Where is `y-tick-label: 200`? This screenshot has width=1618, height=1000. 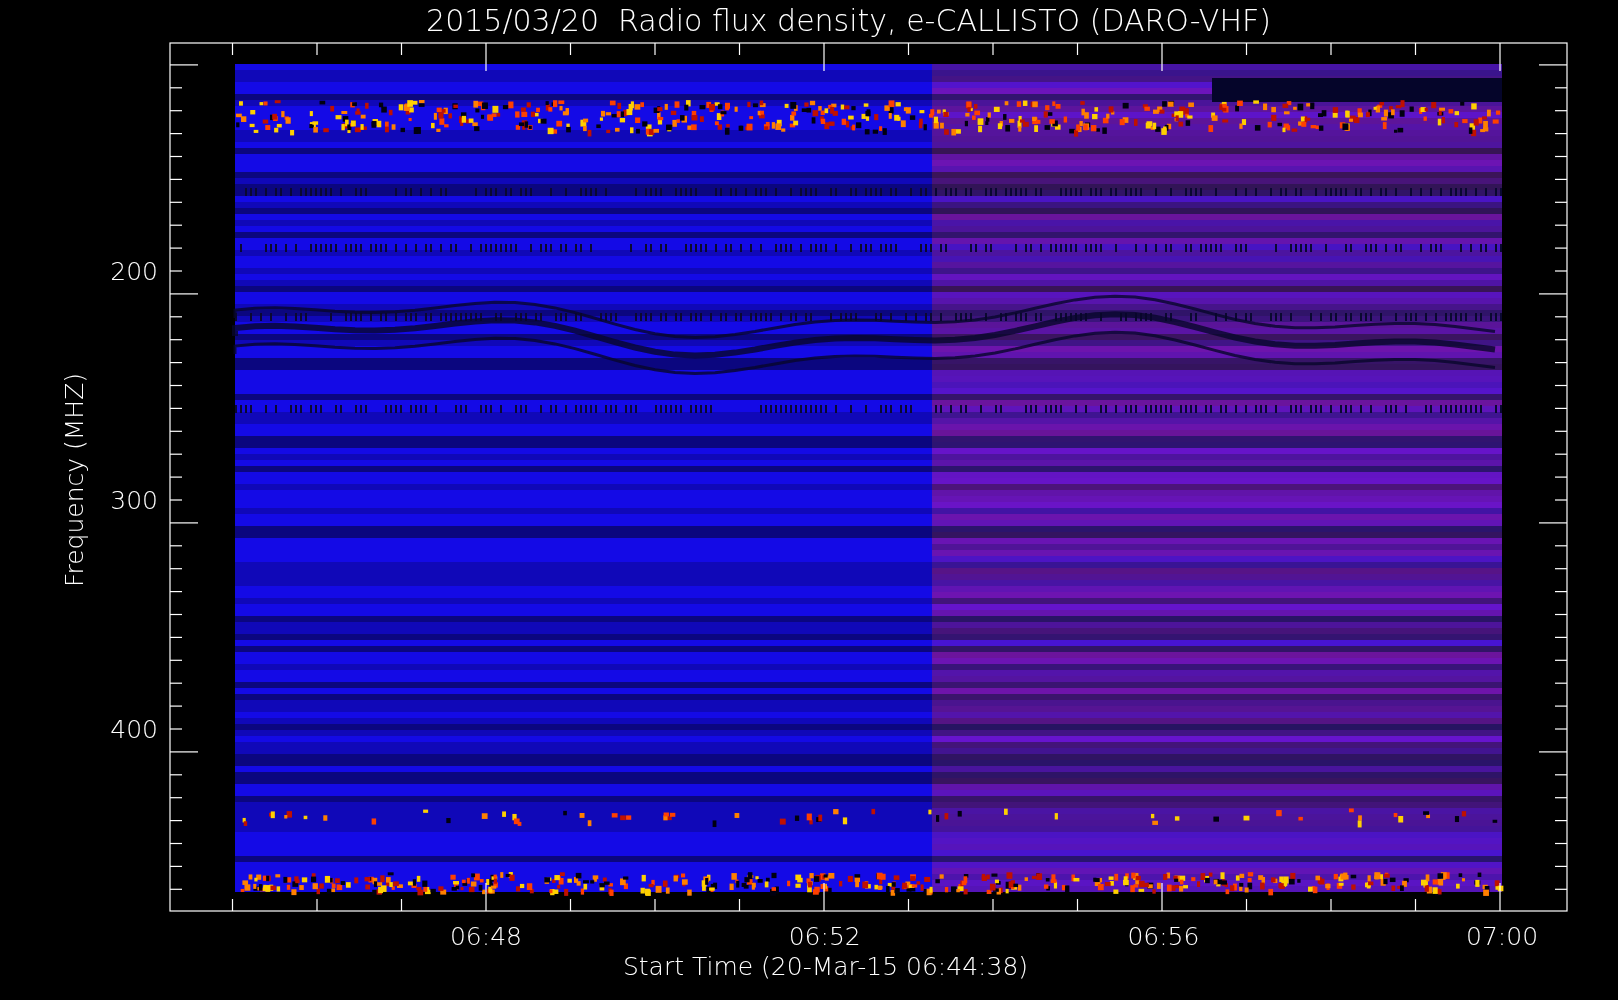 y-tick-label: 200 is located at coordinates (134, 271).